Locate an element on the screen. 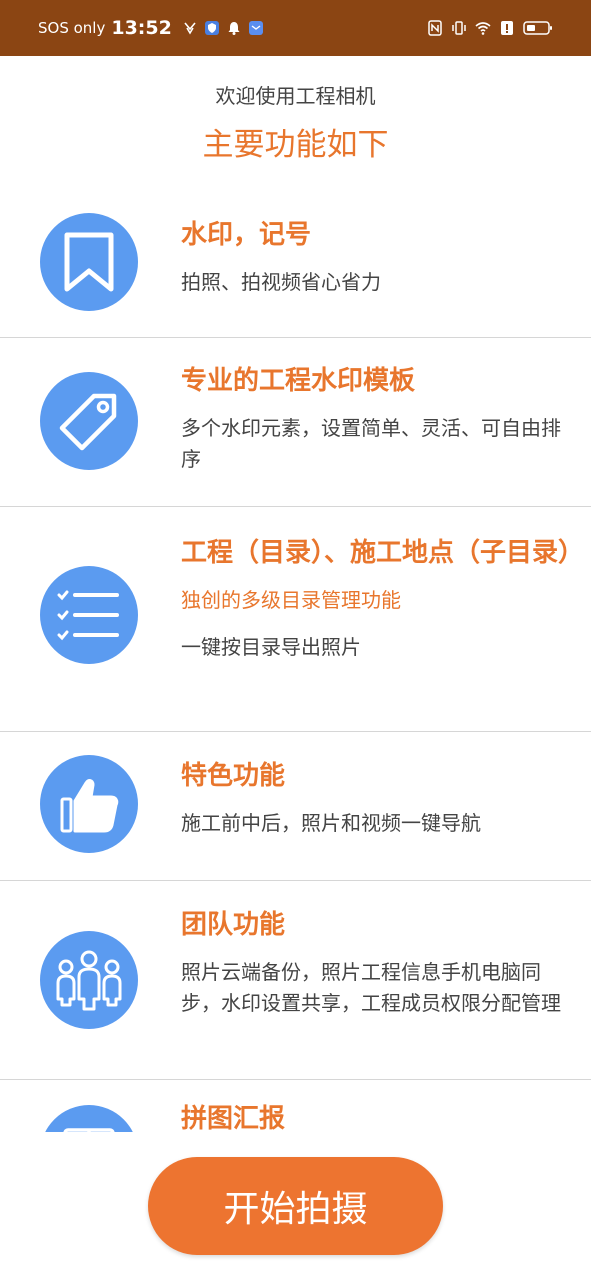  bell-icon is located at coordinates (234, 28).